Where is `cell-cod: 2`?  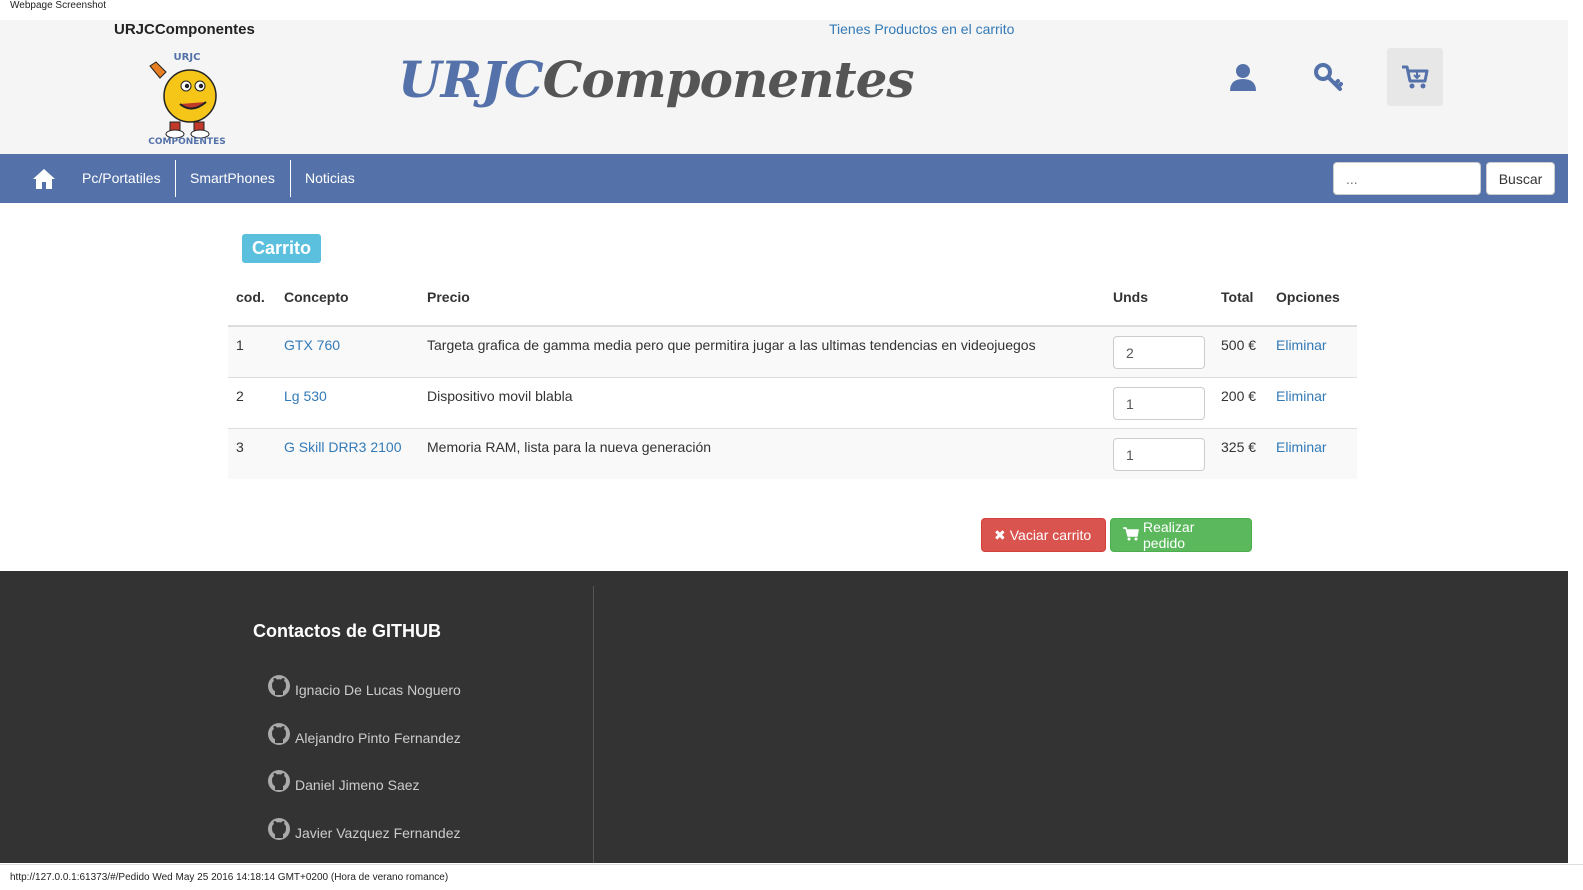 cell-cod: 2 is located at coordinates (252, 403).